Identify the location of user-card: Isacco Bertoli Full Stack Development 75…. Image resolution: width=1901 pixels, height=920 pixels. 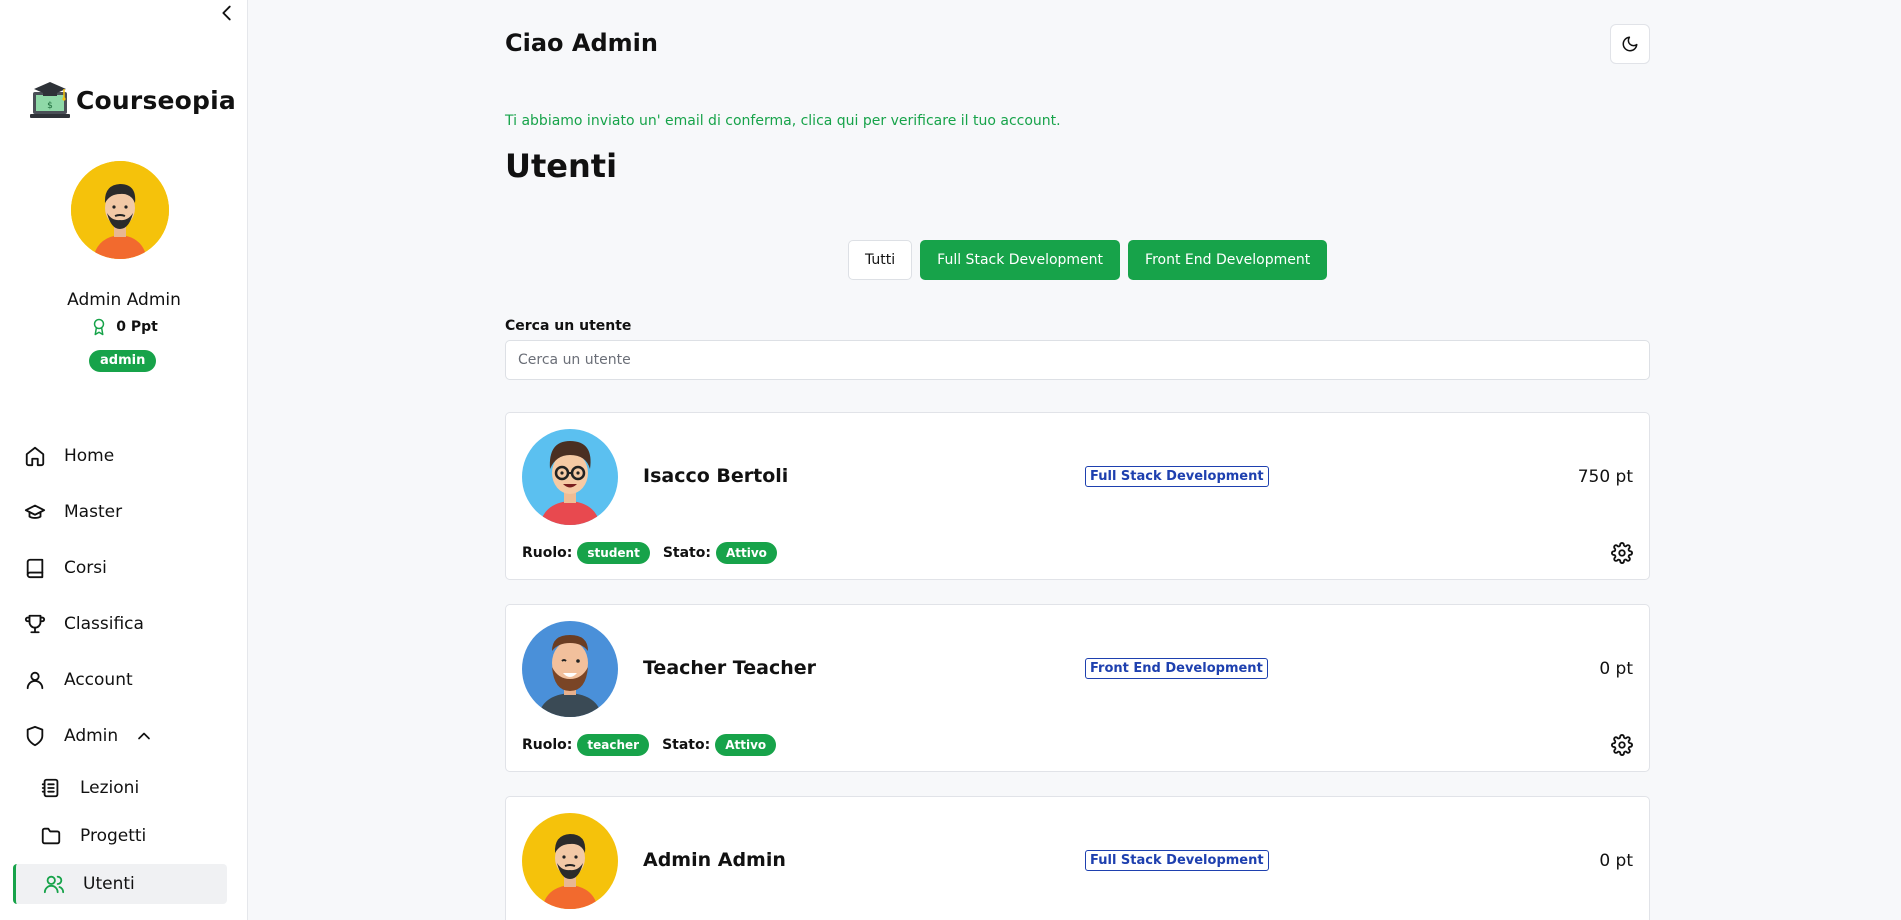
(1077, 496).